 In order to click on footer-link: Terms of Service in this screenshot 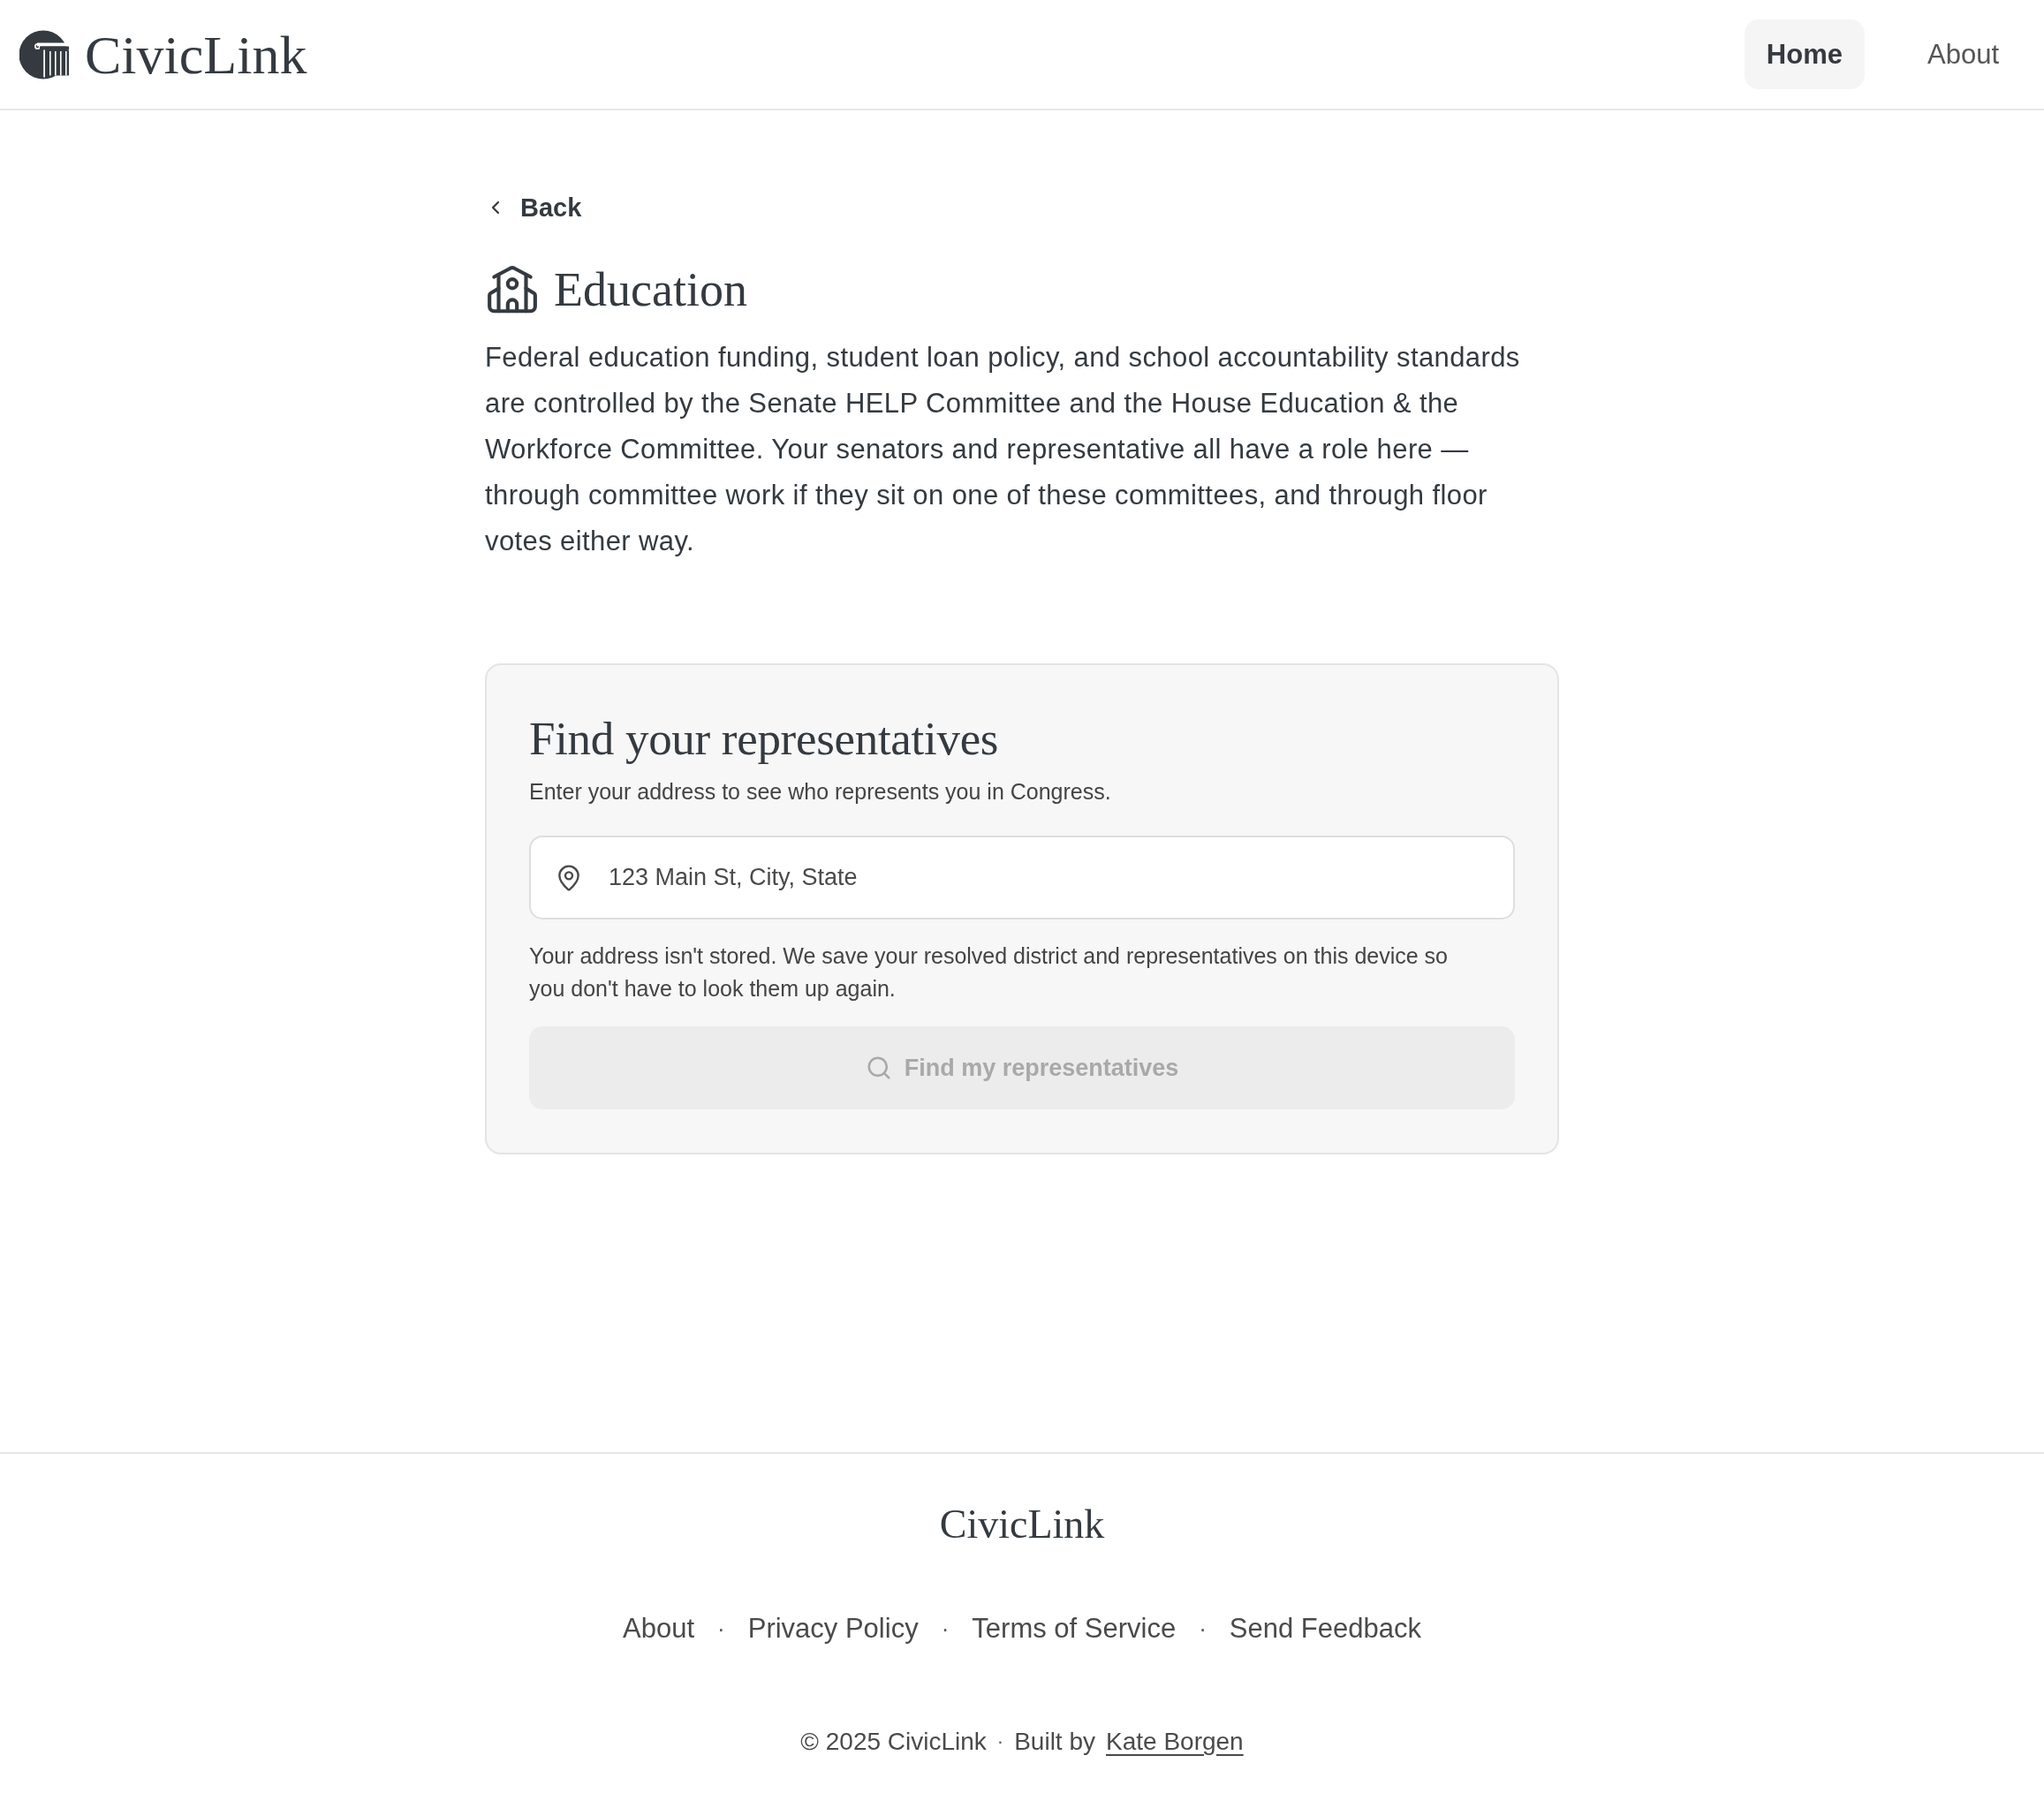, I will do `click(1074, 1628)`.